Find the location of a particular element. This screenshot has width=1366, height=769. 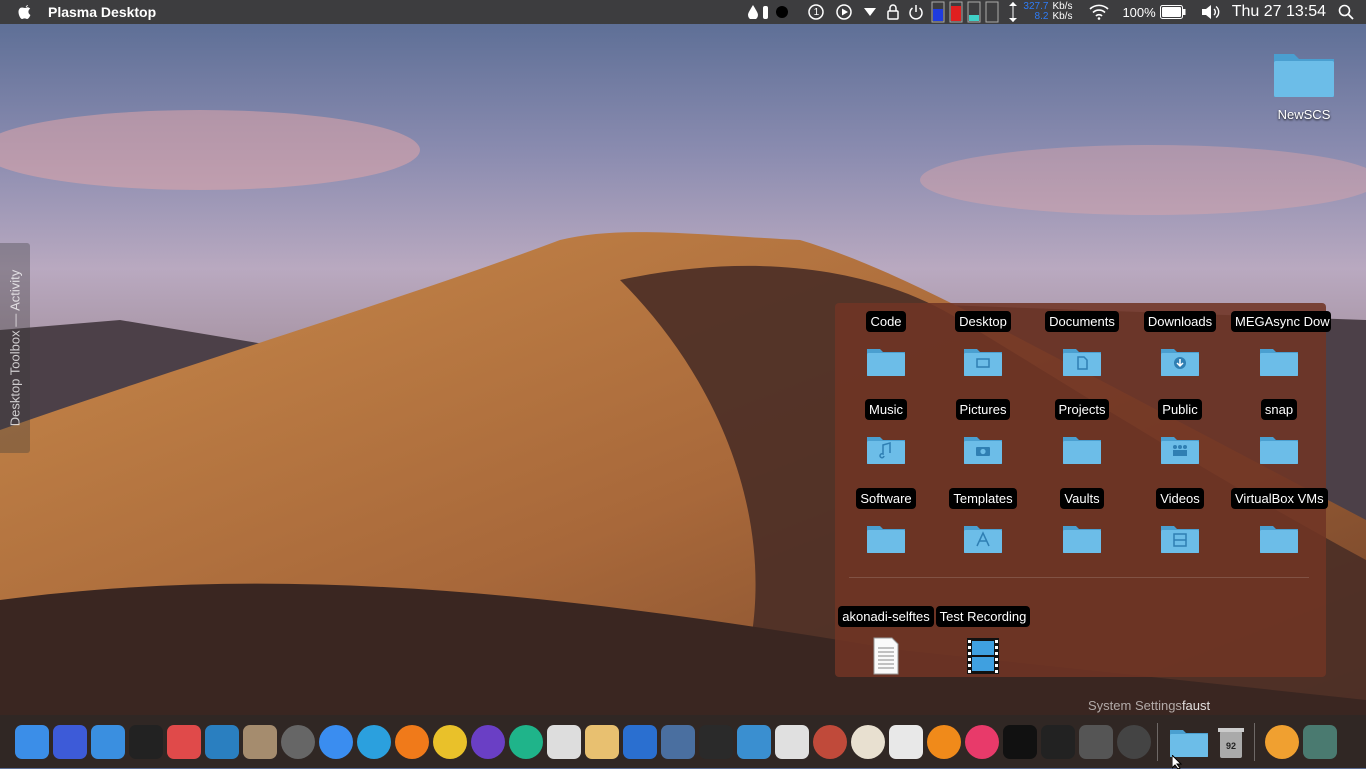

photos-icon is located at coordinates (792, 741).